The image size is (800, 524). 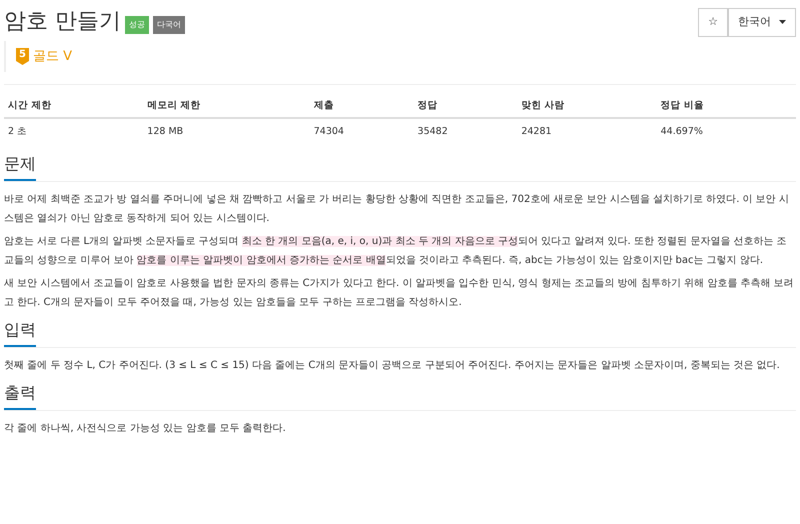 What do you see at coordinates (713, 22) in the screenshot?
I see `star-button: ☆` at bounding box center [713, 22].